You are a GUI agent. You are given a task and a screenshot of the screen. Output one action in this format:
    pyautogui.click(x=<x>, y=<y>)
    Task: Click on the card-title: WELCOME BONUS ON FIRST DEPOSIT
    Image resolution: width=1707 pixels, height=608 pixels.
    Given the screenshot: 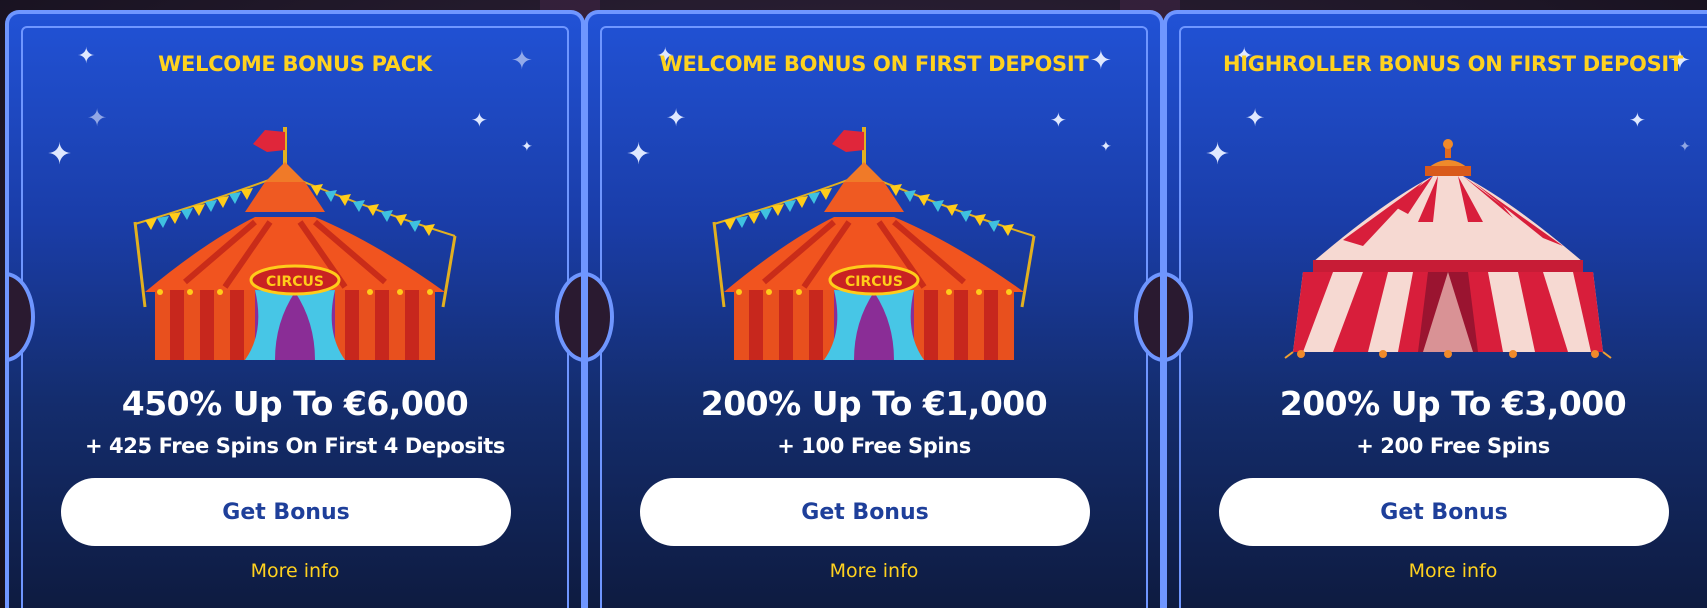 What is the action you would take?
    pyautogui.click(x=874, y=64)
    